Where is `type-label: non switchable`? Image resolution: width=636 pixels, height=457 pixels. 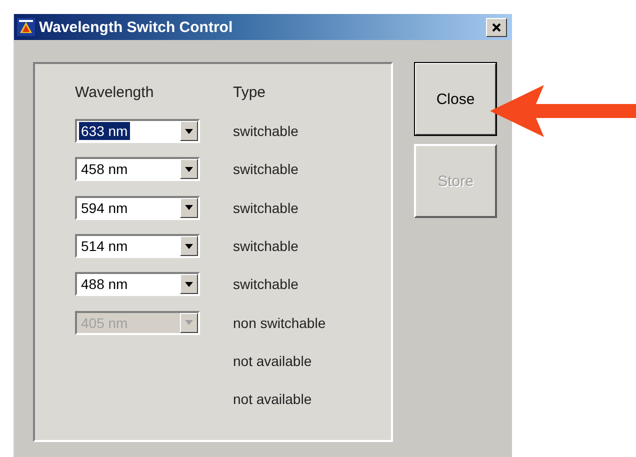 type-label: non switchable is located at coordinates (280, 322).